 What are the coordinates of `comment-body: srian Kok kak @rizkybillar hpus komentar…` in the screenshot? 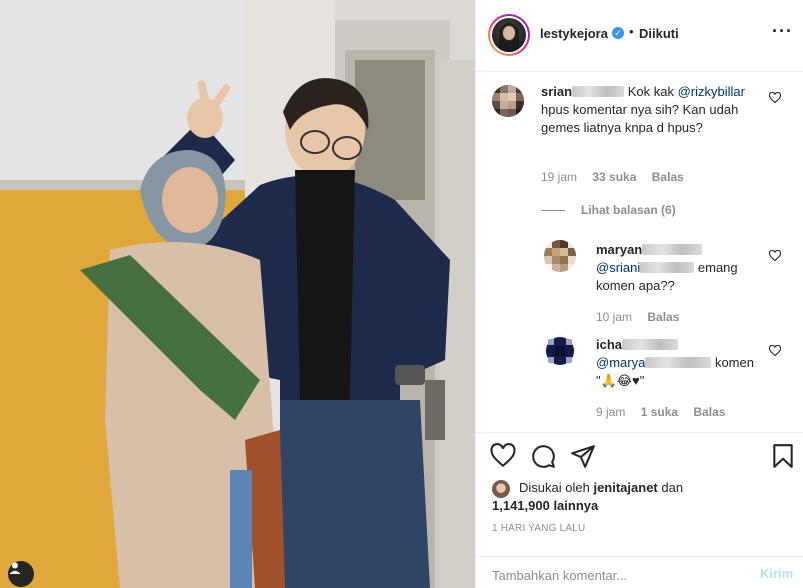 It's located at (651, 110).